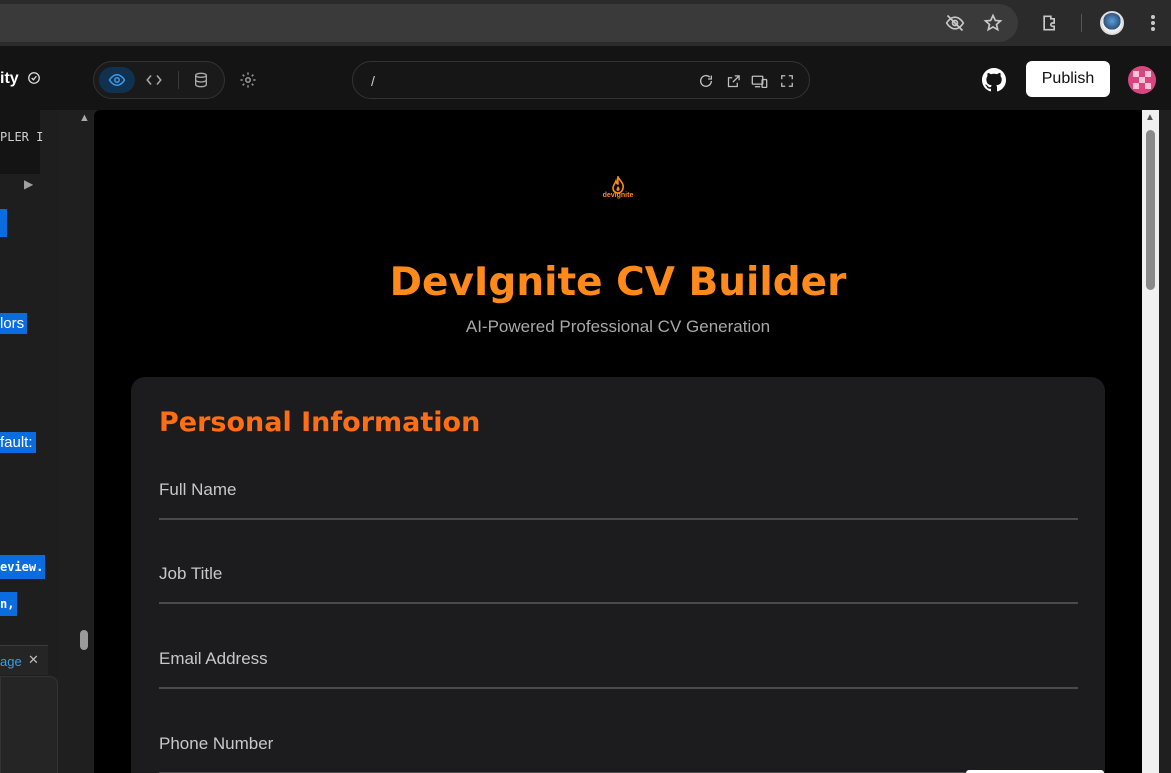 The height and width of the screenshot is (773, 1171). I want to click on highlighted-text, so click(3, 223).